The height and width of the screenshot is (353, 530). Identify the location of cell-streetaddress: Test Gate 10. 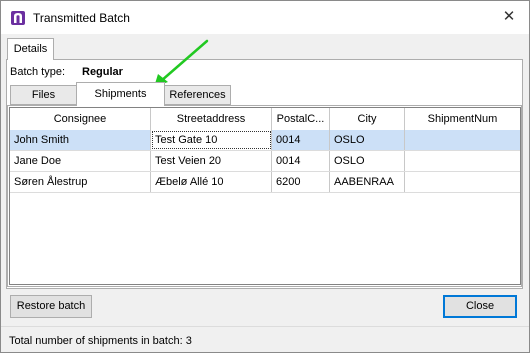
(211, 140).